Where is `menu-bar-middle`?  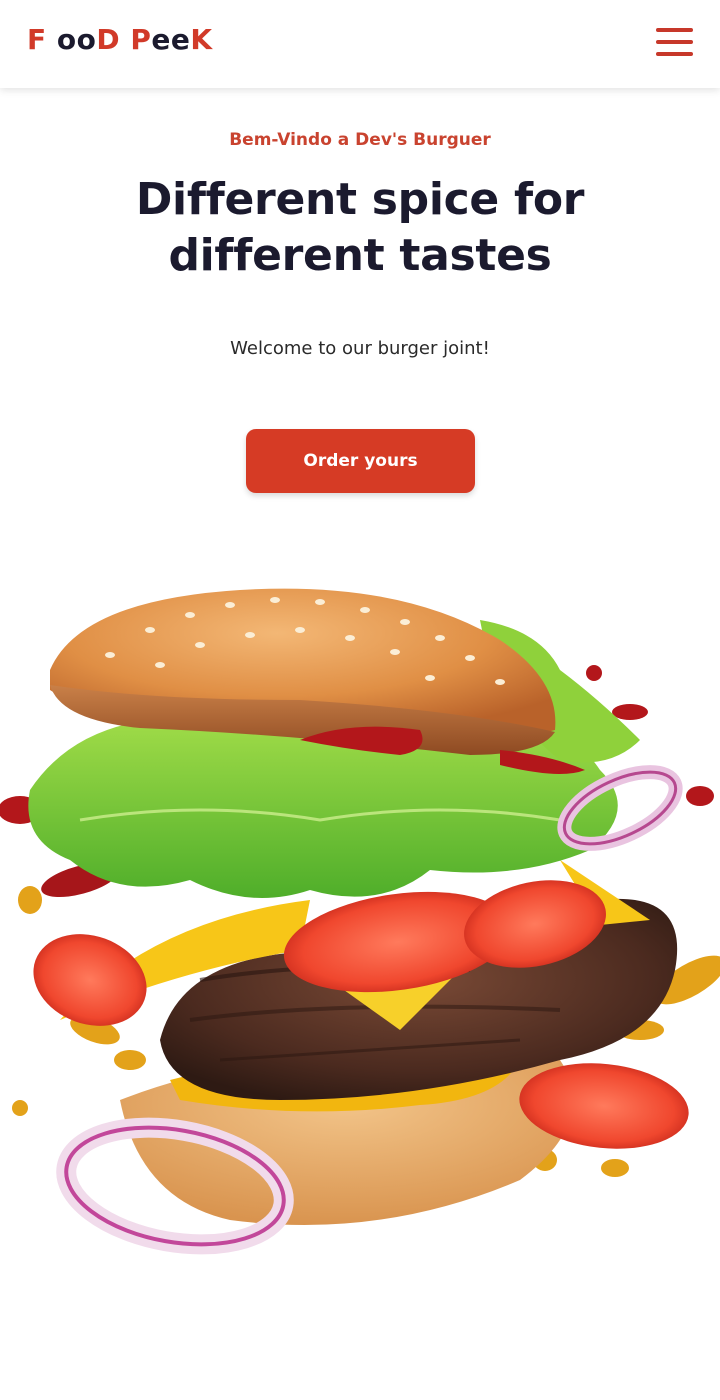
menu-bar-middle is located at coordinates (674, 42).